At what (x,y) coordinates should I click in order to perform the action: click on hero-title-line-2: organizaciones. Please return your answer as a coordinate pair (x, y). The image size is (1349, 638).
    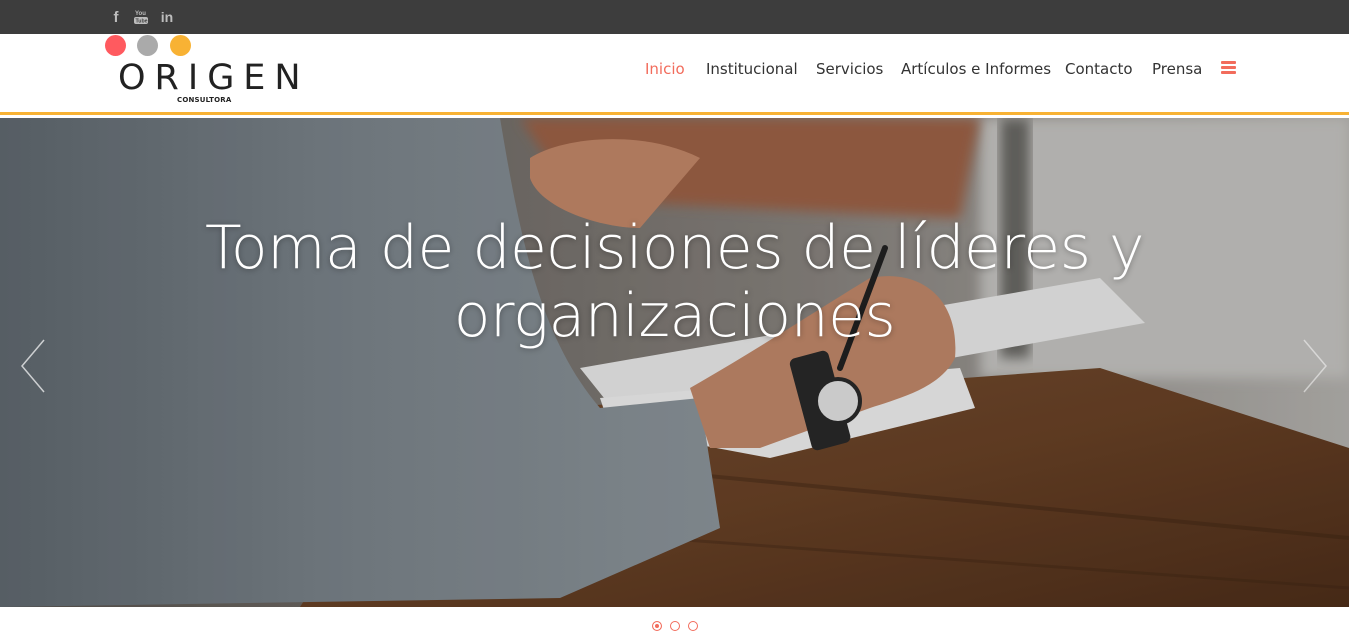
    Looking at the image, I should click on (674, 316).